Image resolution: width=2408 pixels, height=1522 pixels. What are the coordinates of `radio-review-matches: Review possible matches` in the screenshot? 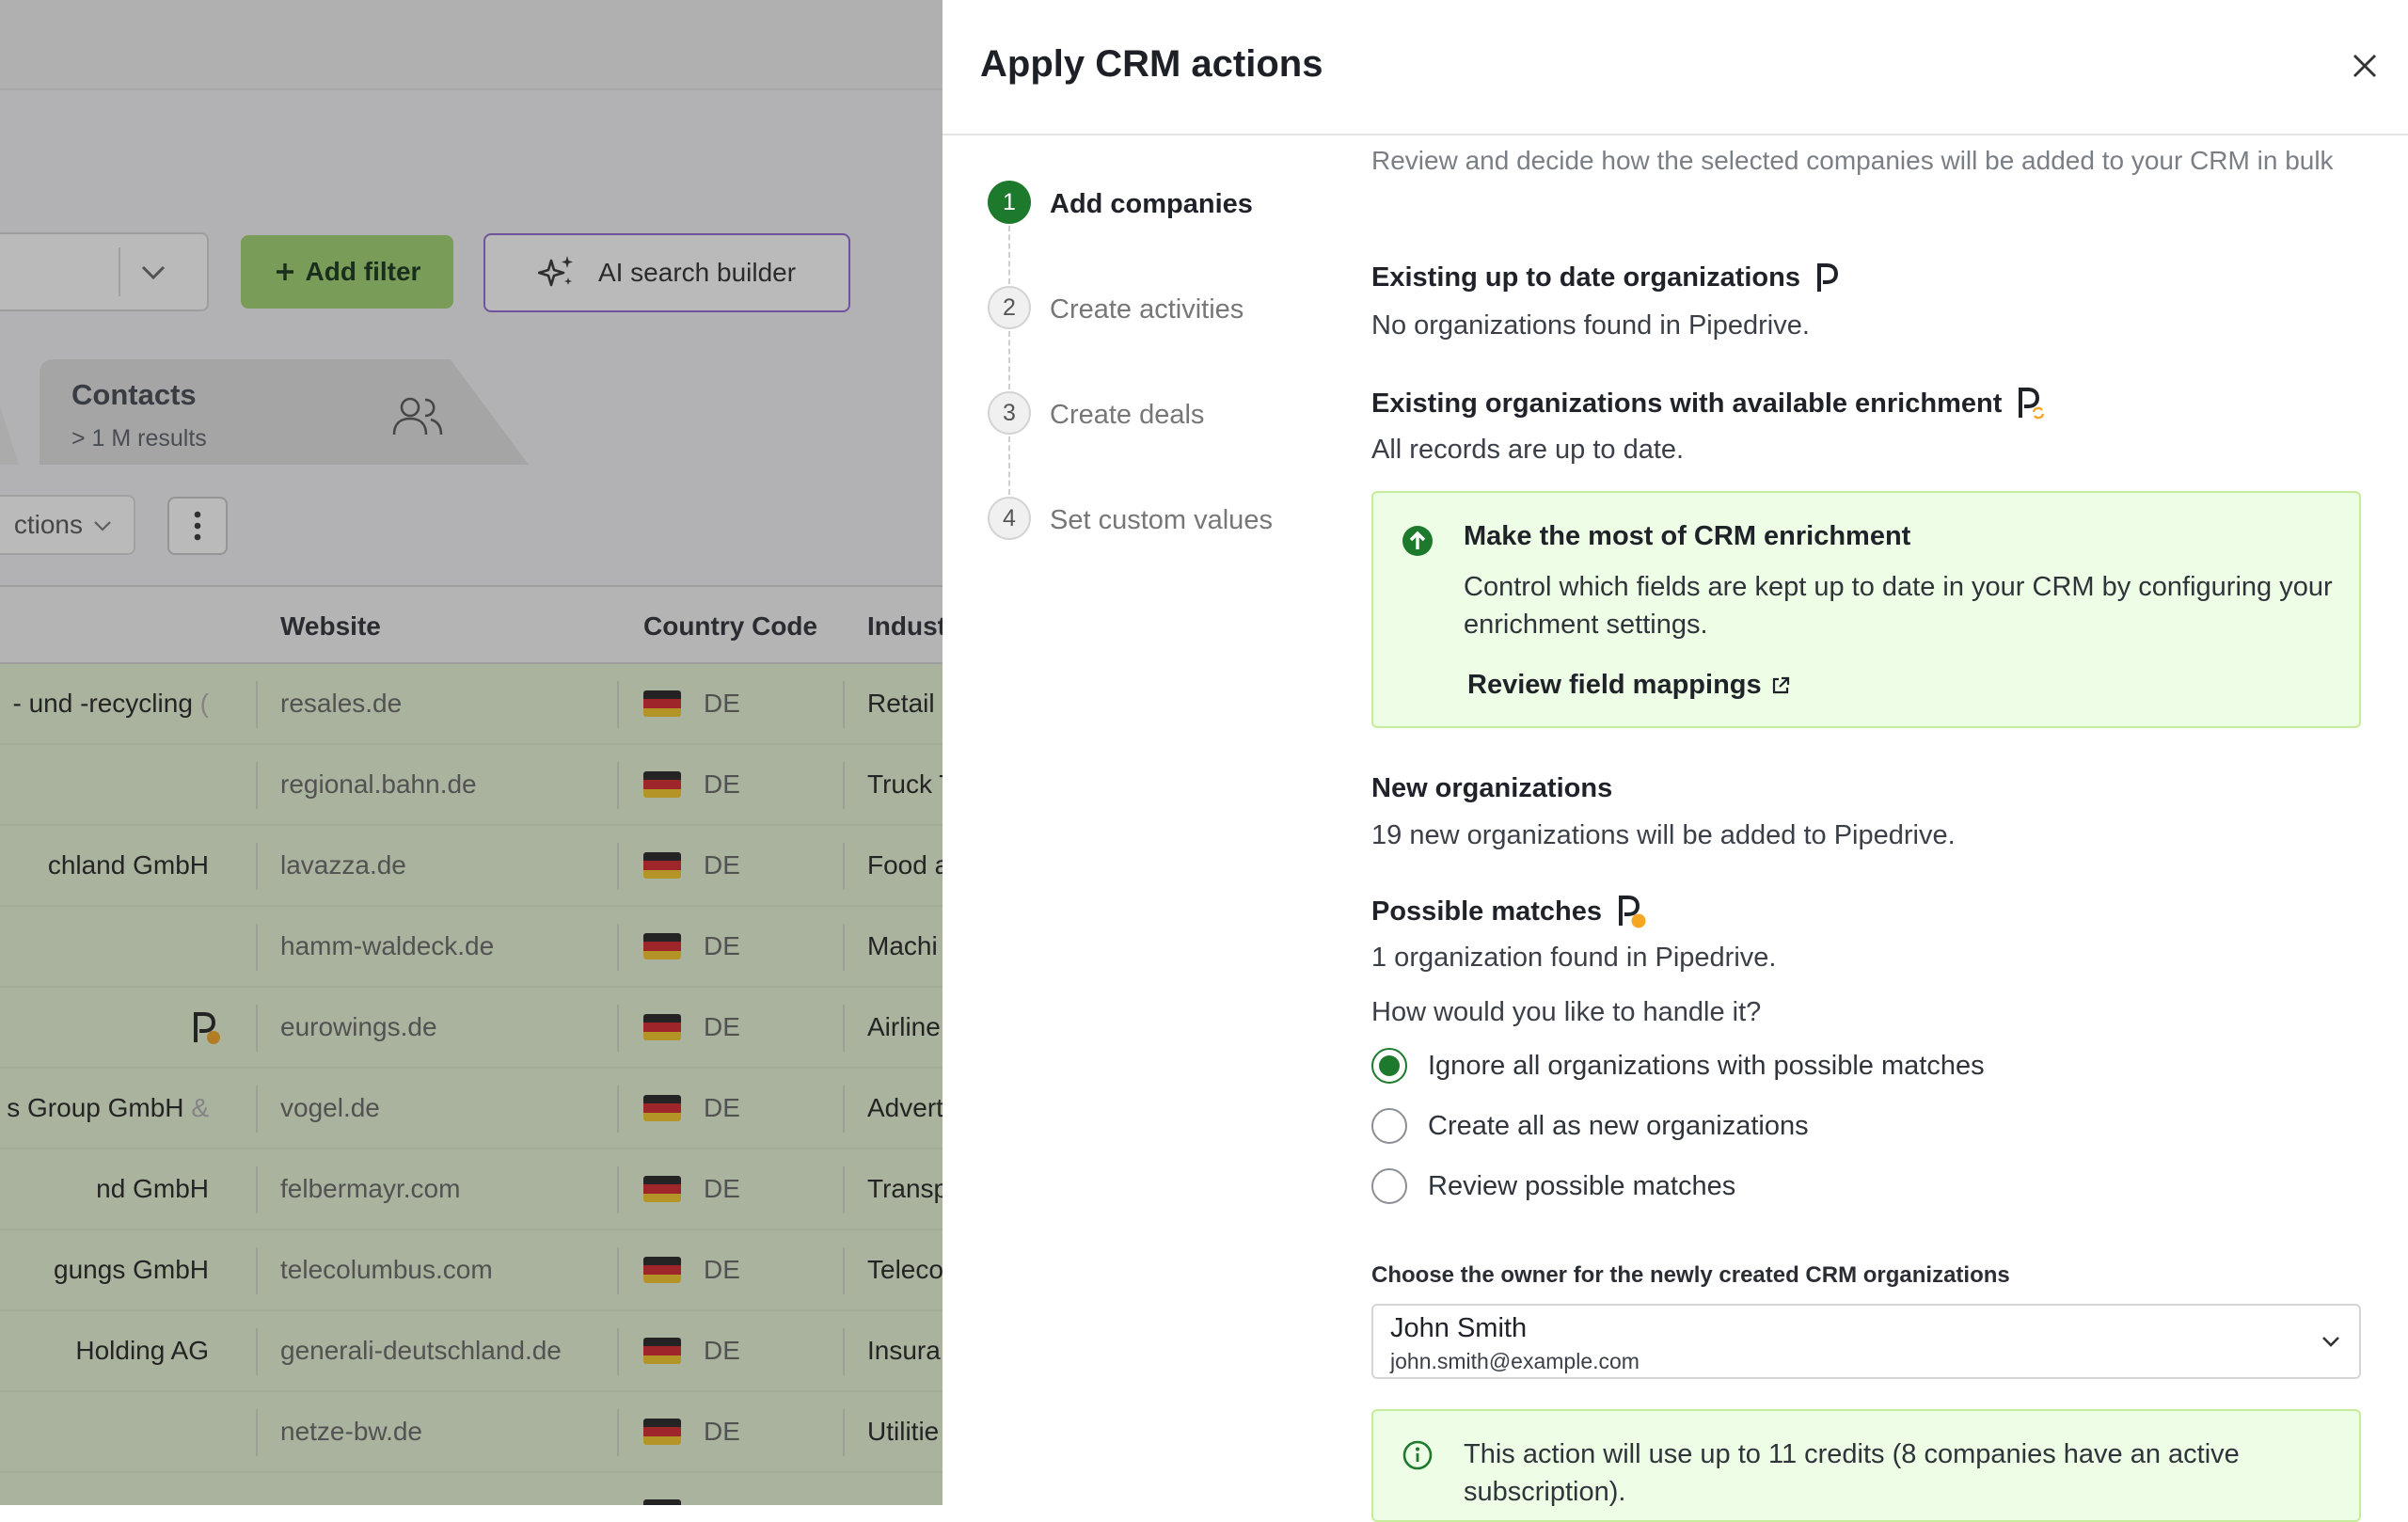 It's located at (1553, 1186).